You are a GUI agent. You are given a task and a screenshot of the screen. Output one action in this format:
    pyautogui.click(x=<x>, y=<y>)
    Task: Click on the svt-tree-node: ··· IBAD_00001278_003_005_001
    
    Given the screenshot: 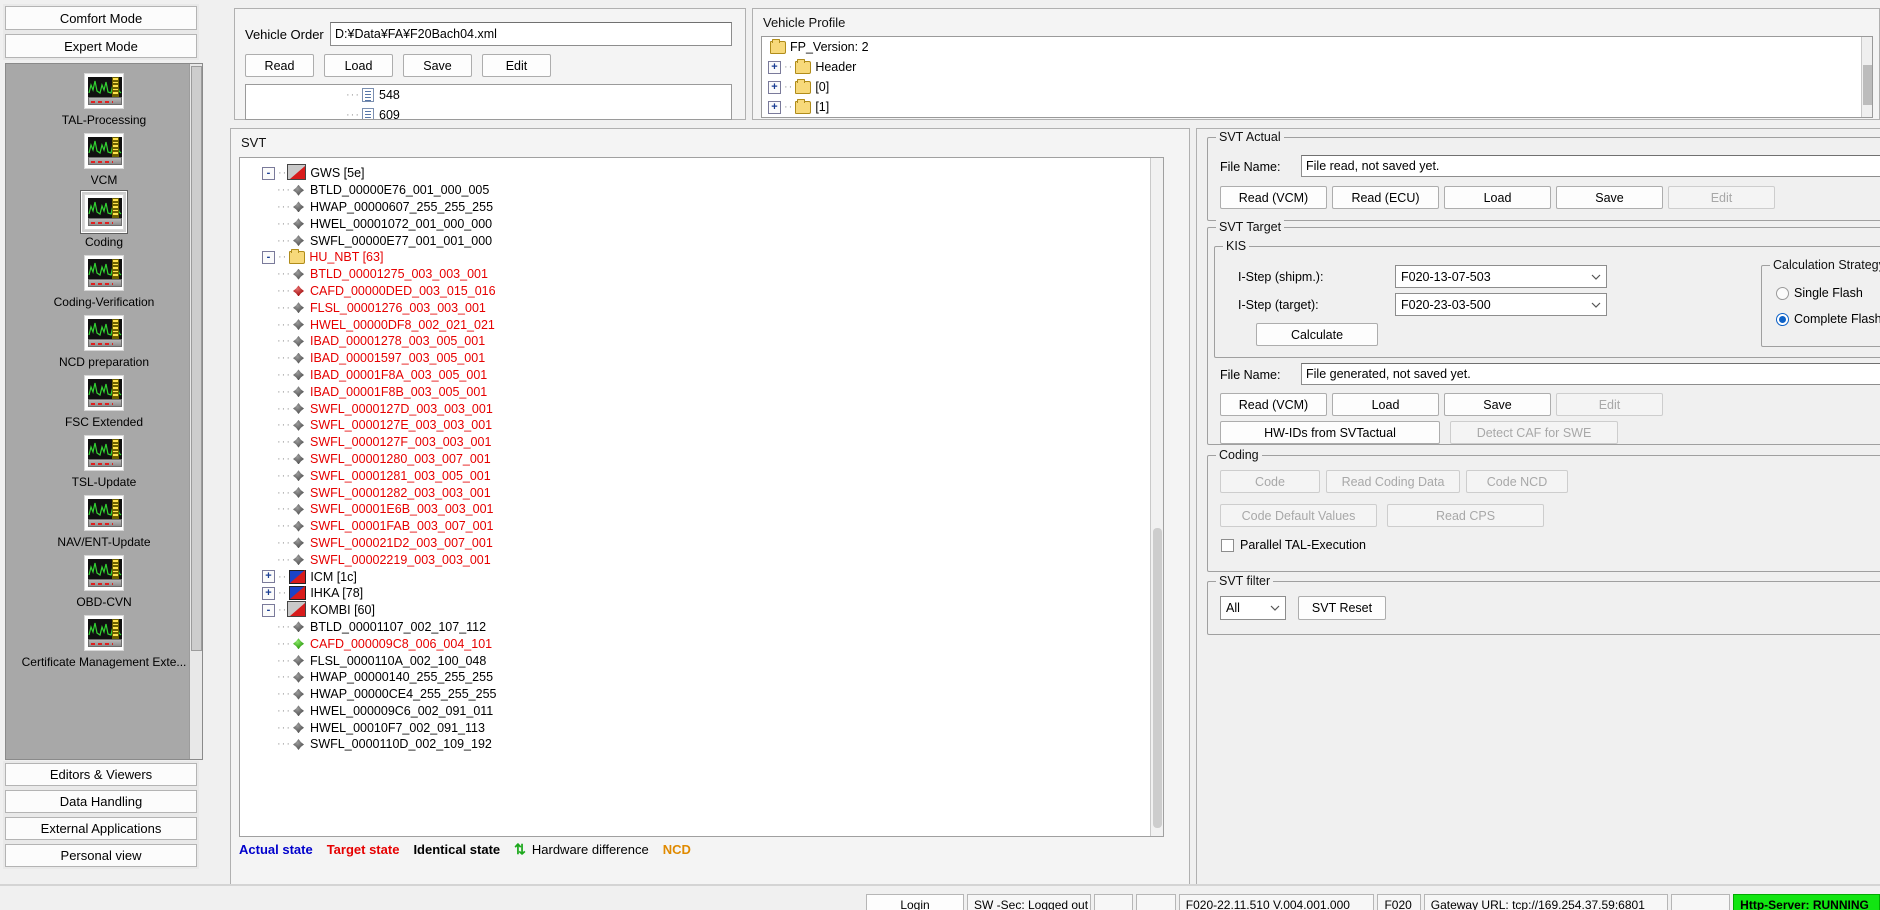 What is the action you would take?
    pyautogui.click(x=701, y=341)
    